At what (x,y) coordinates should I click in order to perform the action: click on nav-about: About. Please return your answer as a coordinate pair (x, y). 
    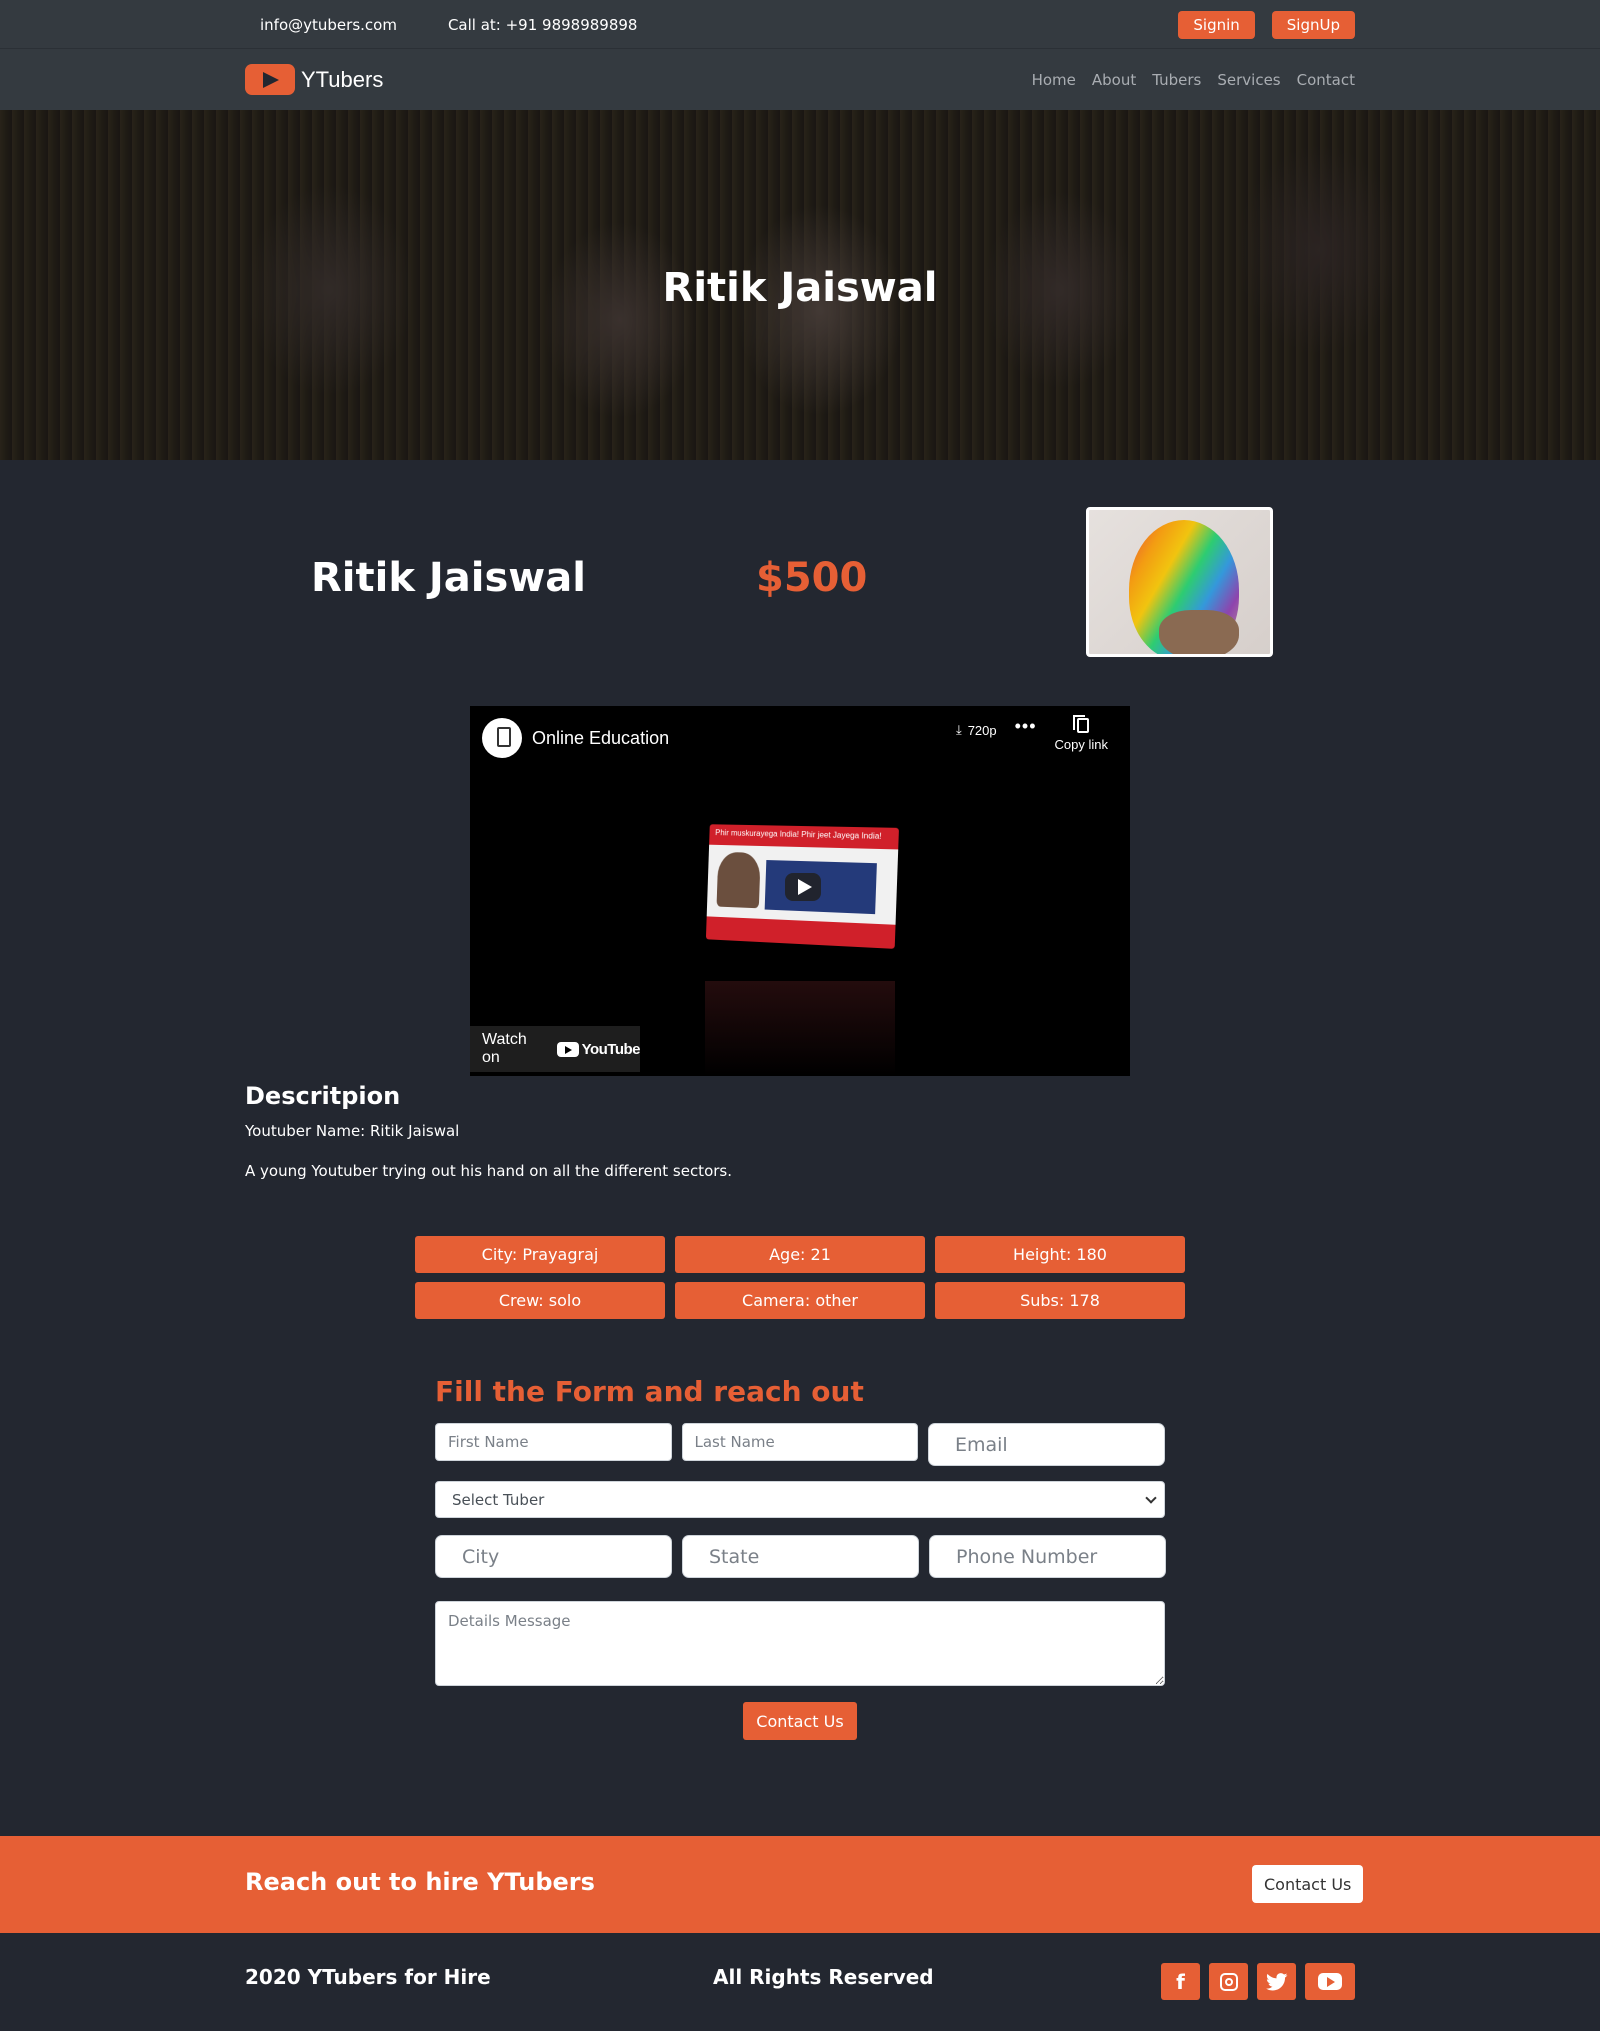
    Looking at the image, I should click on (1114, 80).